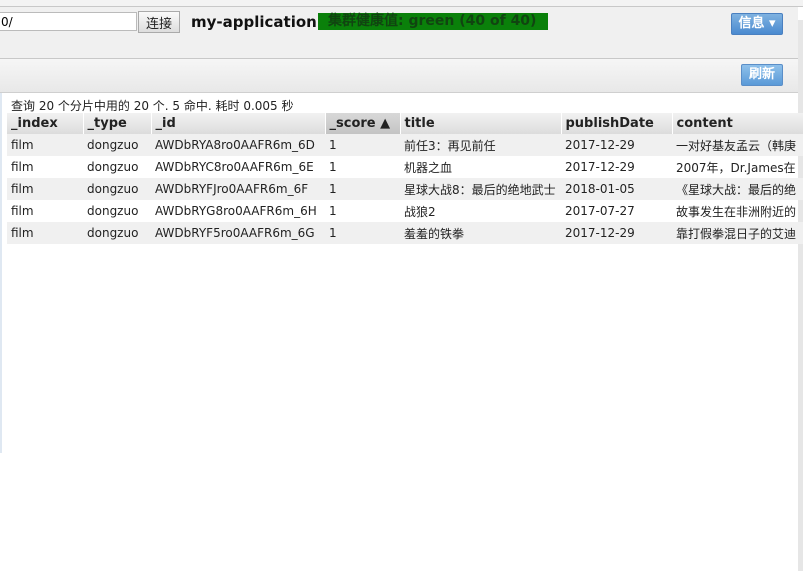 This screenshot has height=571, width=803. I want to click on cell-title: 前任3：再见前任, so click(480, 145).